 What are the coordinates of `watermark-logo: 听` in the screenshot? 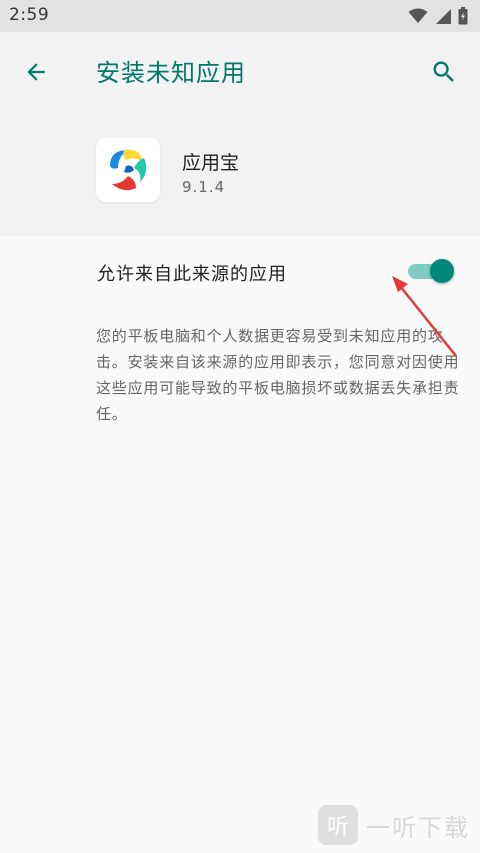 It's located at (338, 825).